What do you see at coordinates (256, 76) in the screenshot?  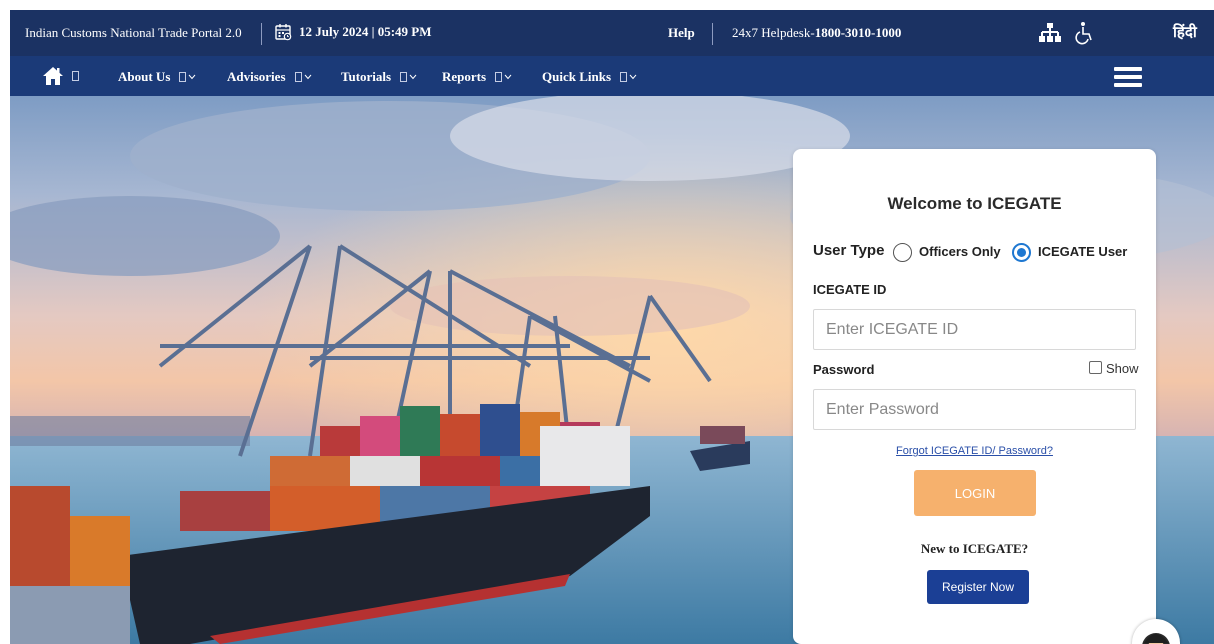 I see `nav-item-label: Advisories` at bounding box center [256, 76].